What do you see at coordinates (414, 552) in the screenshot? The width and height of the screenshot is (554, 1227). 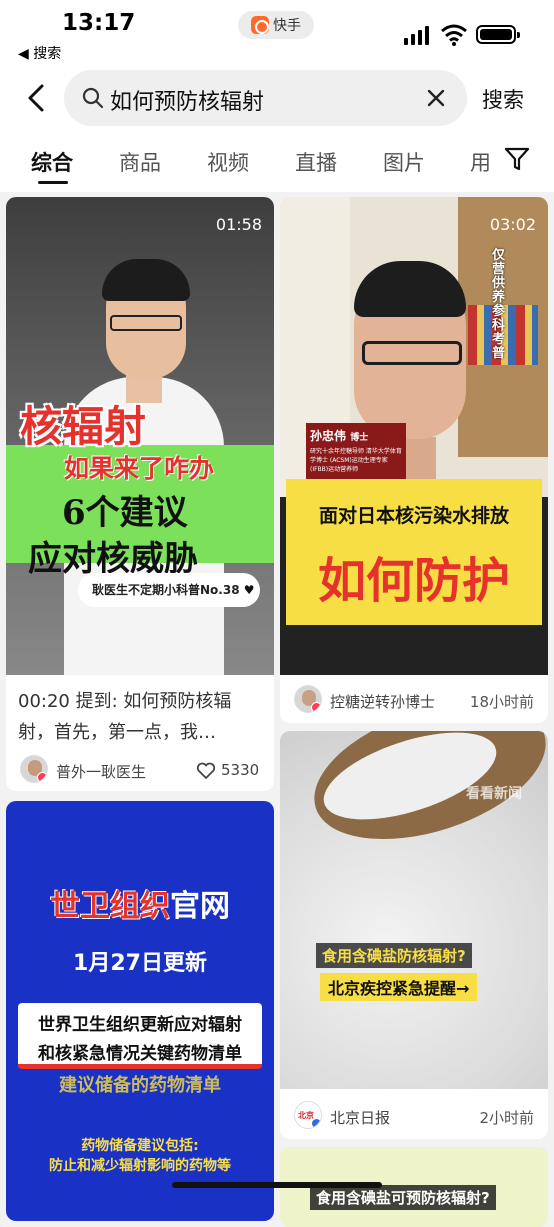 I see `yellow-banner: 面对日本核污染水排放 如何防护` at bounding box center [414, 552].